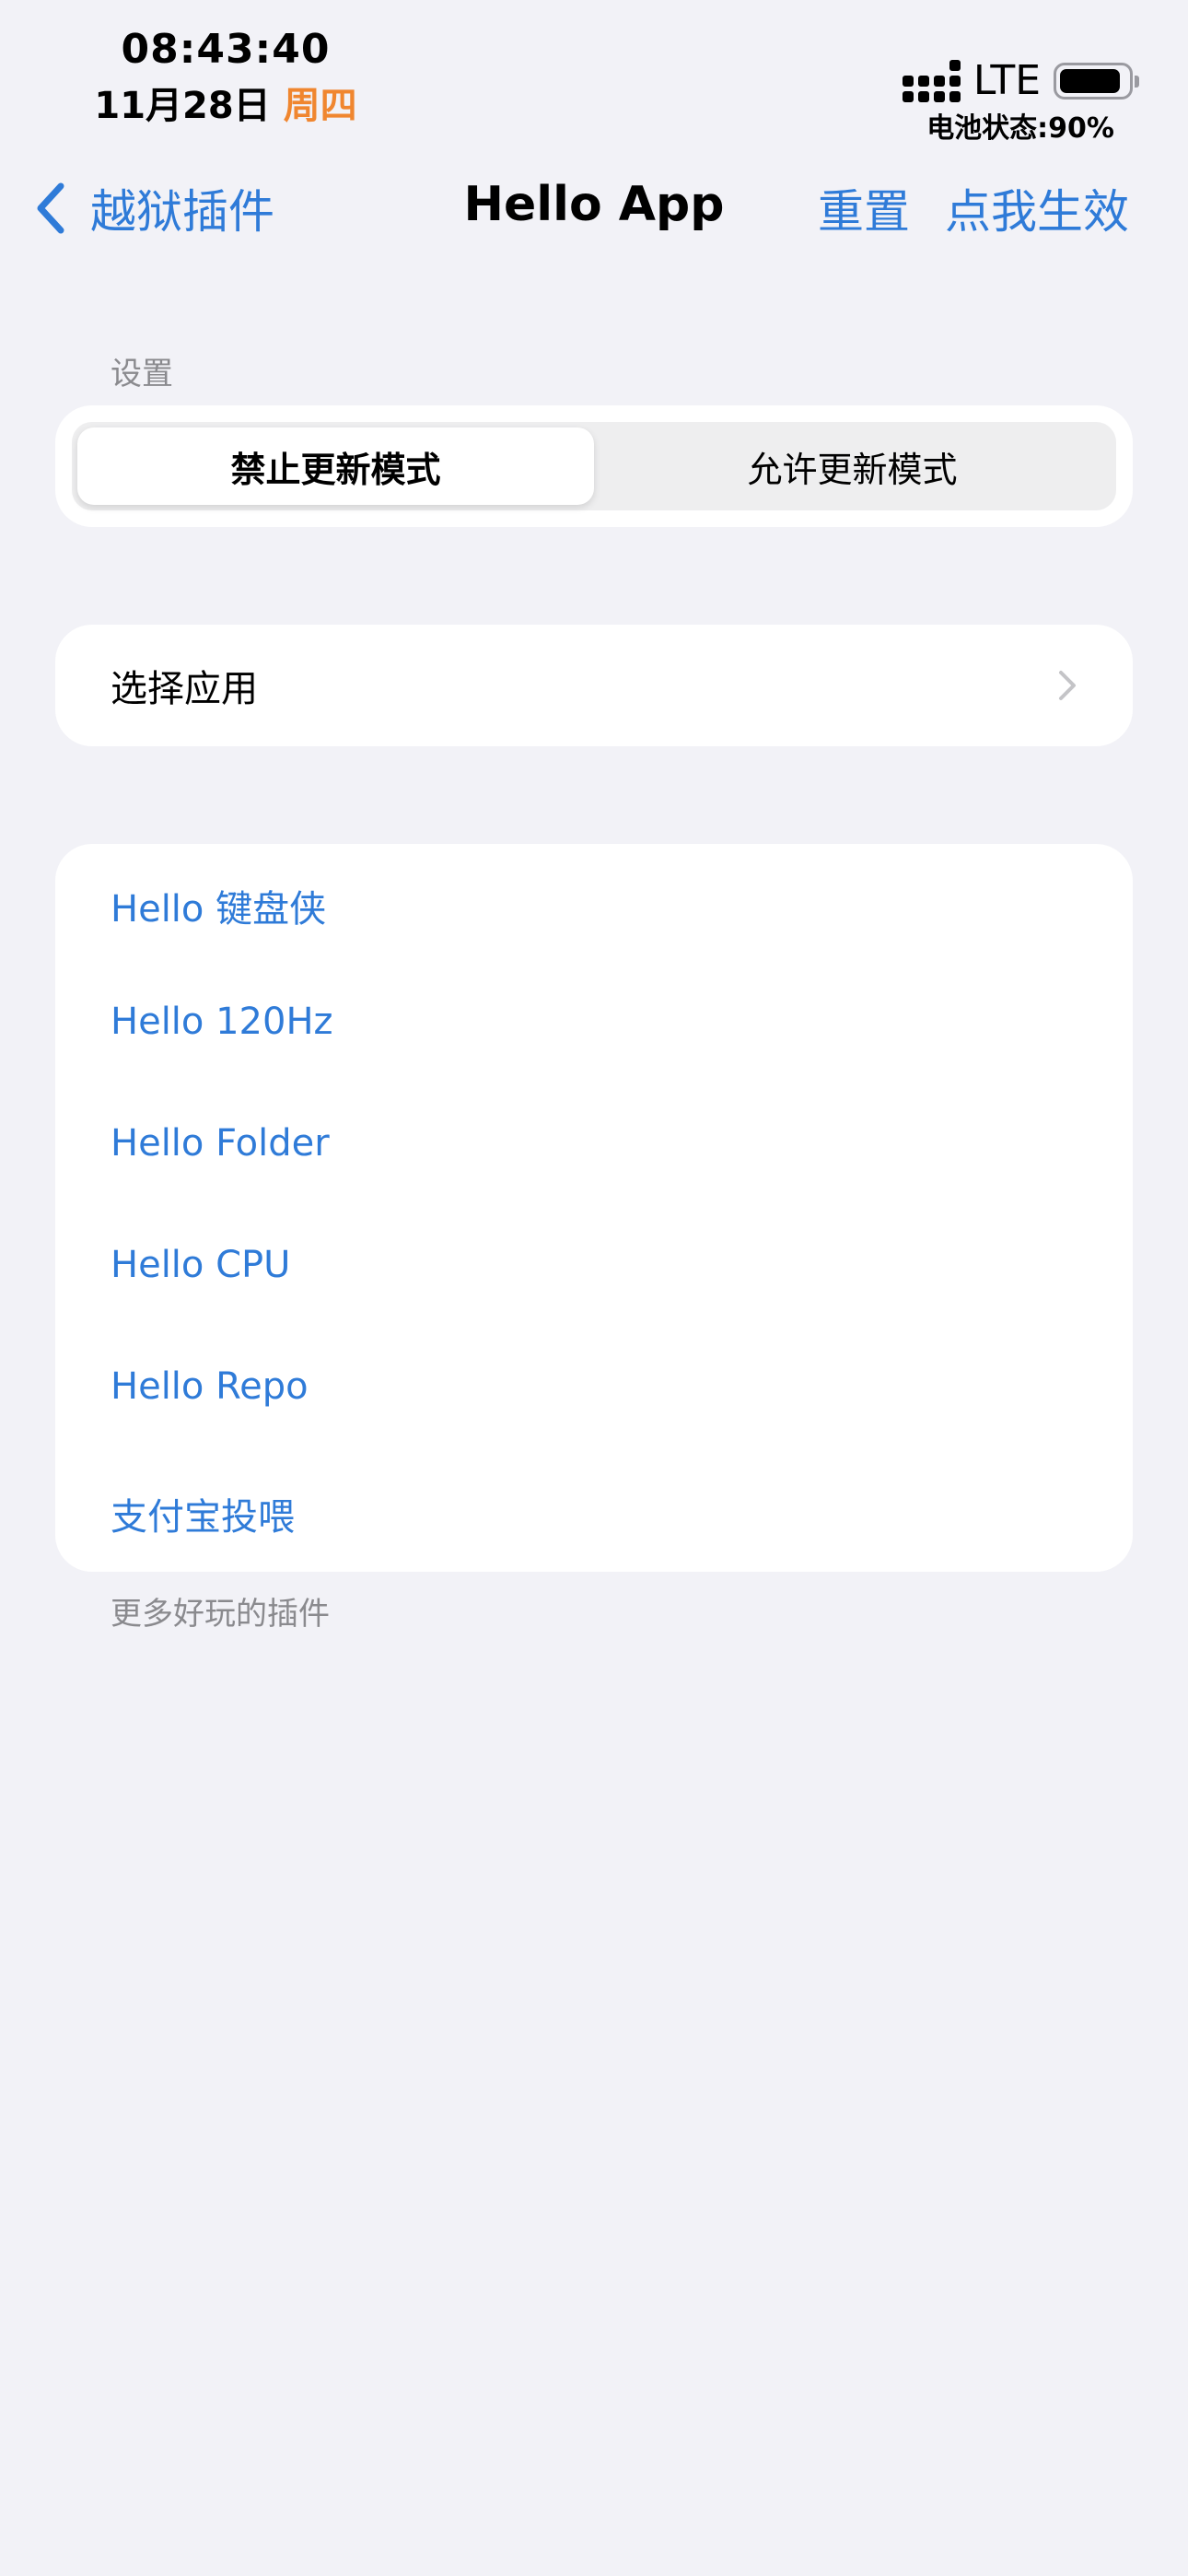 The width and height of the screenshot is (1188, 2576). Describe the element at coordinates (218, 905) in the screenshot. I see `plugin-link-keyboard: Hello 键盘侠` at that location.